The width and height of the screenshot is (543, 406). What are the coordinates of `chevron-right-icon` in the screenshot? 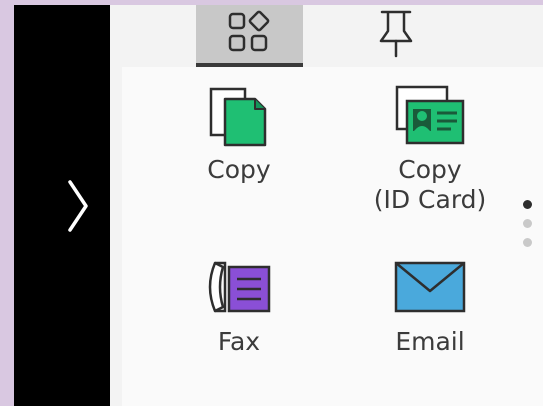 It's located at (78, 206).